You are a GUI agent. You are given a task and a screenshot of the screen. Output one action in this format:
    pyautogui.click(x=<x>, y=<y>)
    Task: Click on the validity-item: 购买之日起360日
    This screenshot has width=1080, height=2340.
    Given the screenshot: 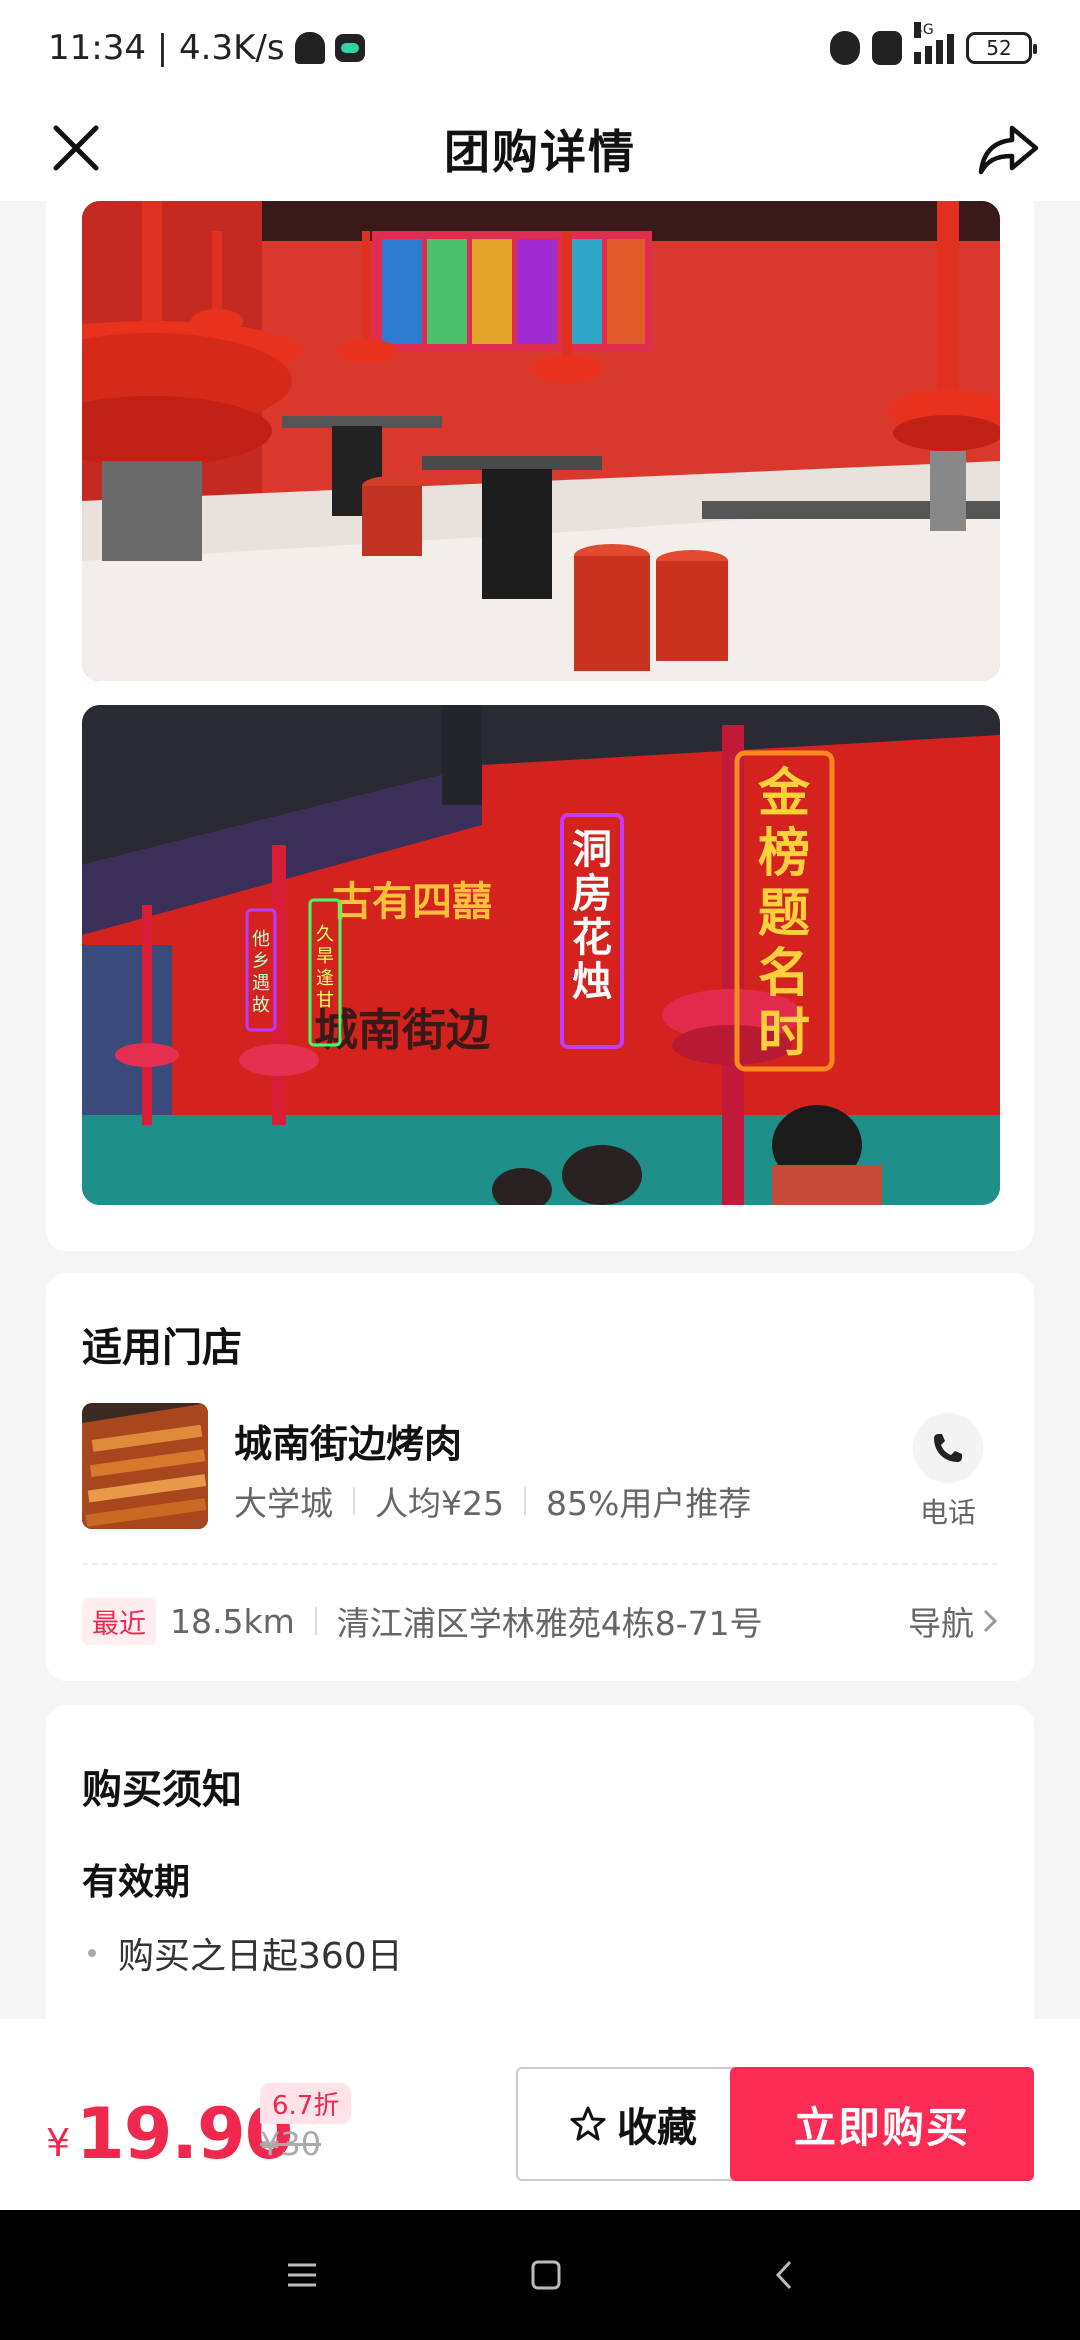 What is the action you would take?
    pyautogui.click(x=242, y=1953)
    